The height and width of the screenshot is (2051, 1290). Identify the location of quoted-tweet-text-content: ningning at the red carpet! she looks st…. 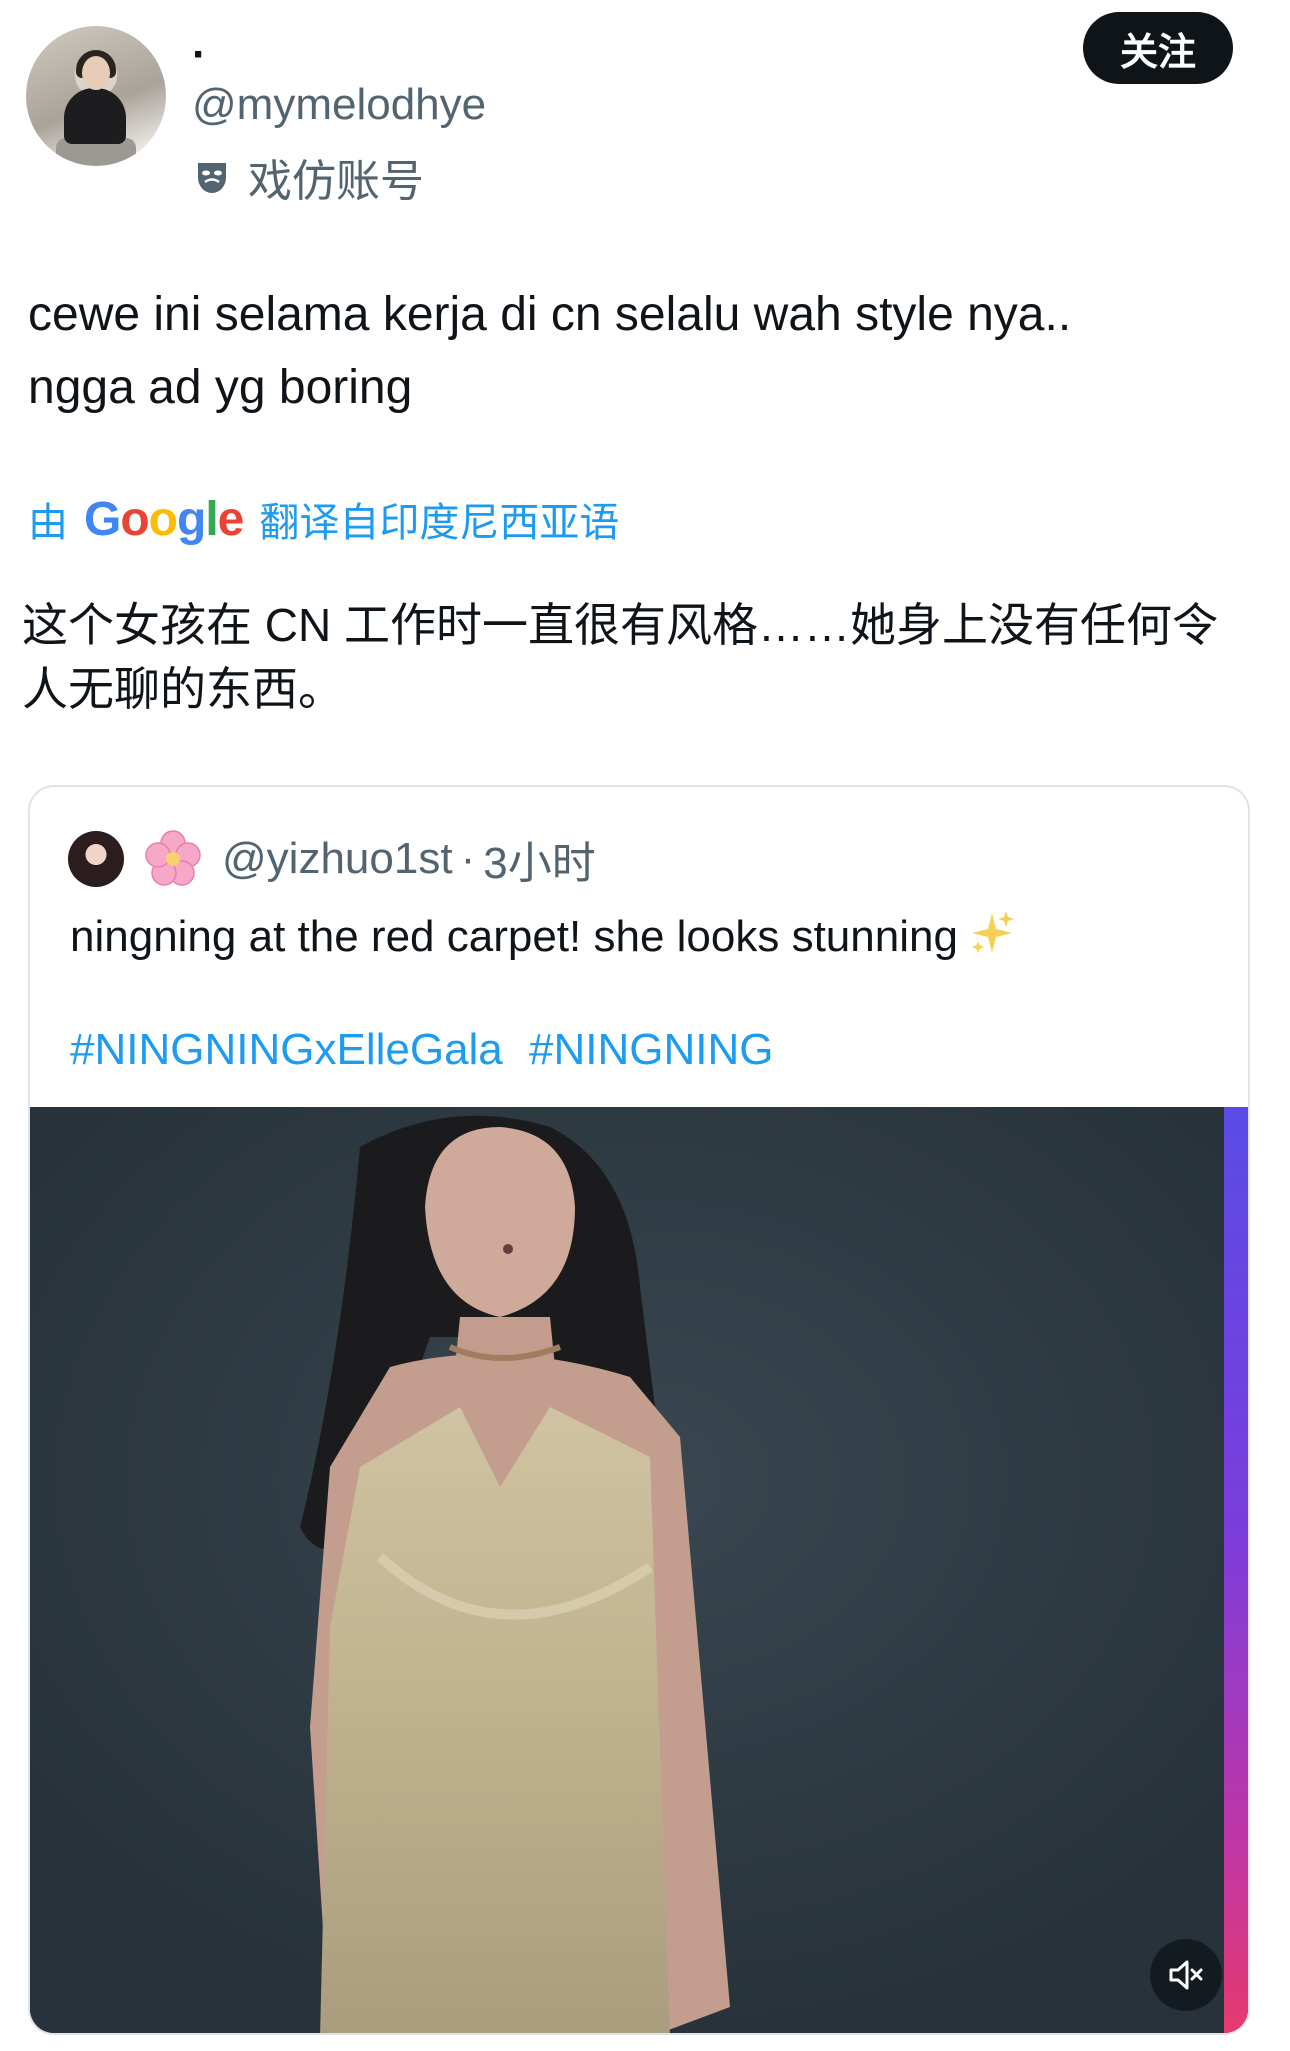
(514, 936).